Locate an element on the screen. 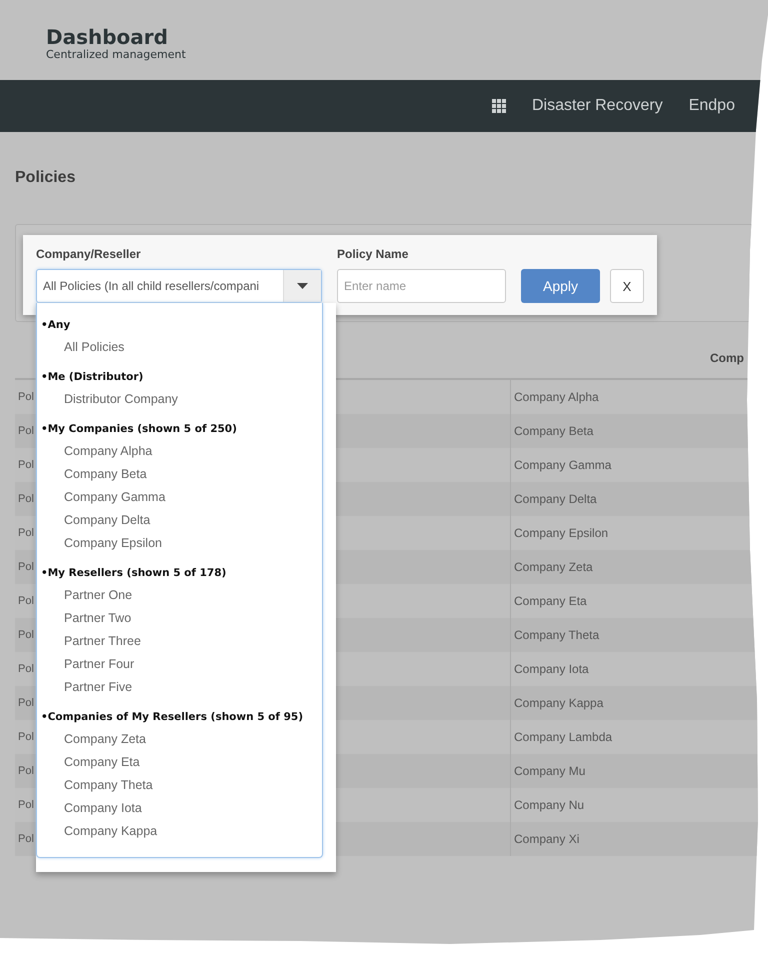 This screenshot has height=968, width=768. table-cell: Company Beta is located at coordinates (554, 431).